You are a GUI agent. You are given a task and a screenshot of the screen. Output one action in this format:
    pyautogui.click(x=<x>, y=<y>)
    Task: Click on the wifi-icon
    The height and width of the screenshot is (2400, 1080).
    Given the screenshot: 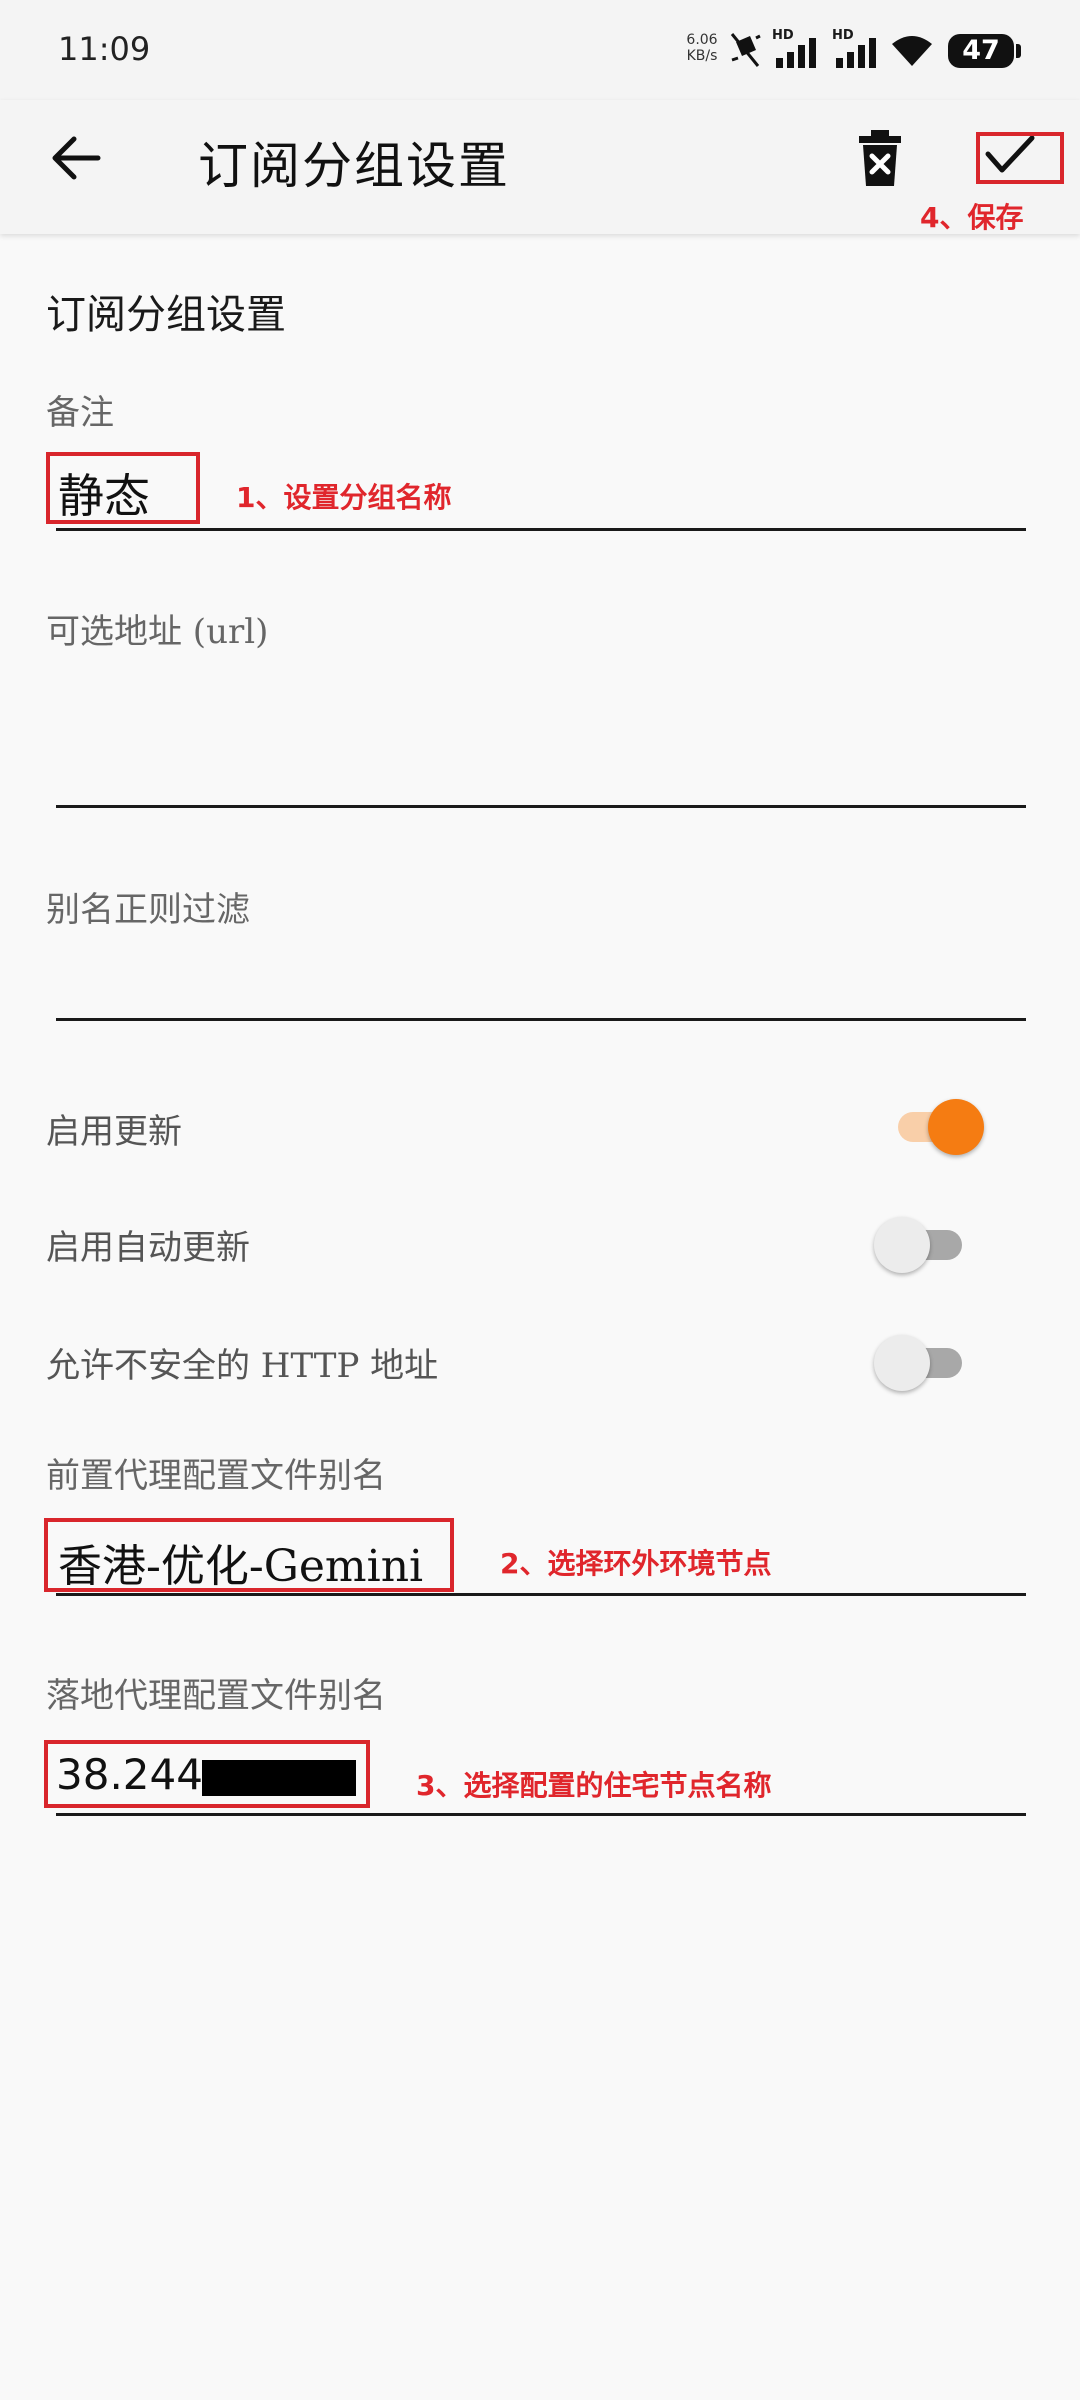 What is the action you would take?
    pyautogui.click(x=912, y=51)
    